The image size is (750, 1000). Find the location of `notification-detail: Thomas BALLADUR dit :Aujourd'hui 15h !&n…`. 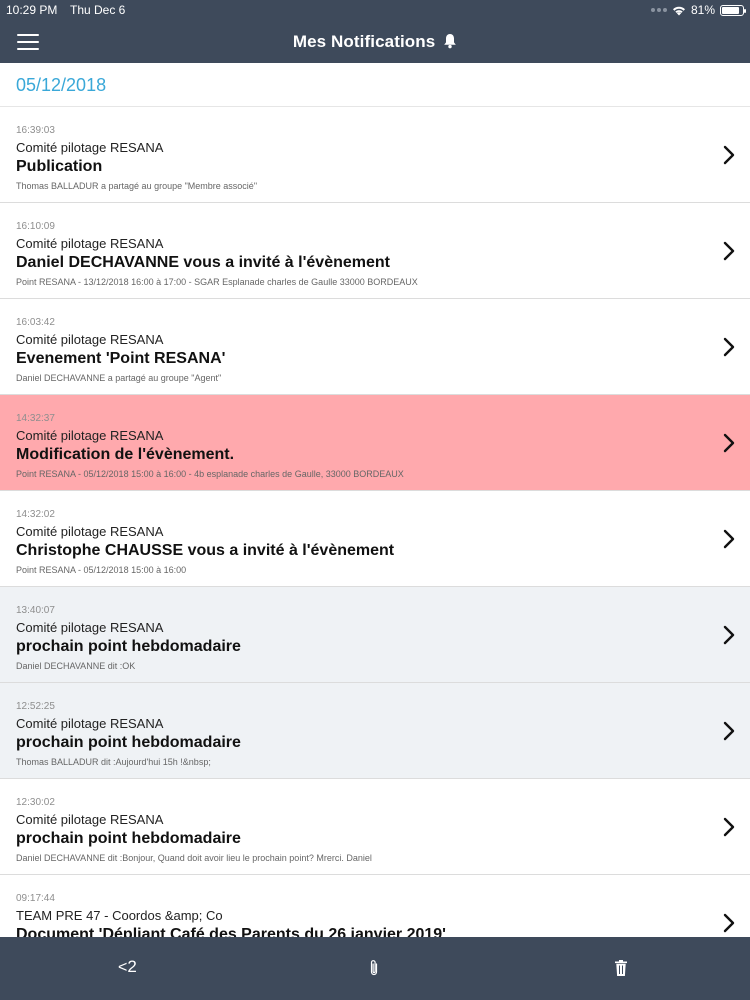

notification-detail: Thomas BALLADUR dit :Aujourd'hui 15h !&n… is located at coordinates (113, 762).